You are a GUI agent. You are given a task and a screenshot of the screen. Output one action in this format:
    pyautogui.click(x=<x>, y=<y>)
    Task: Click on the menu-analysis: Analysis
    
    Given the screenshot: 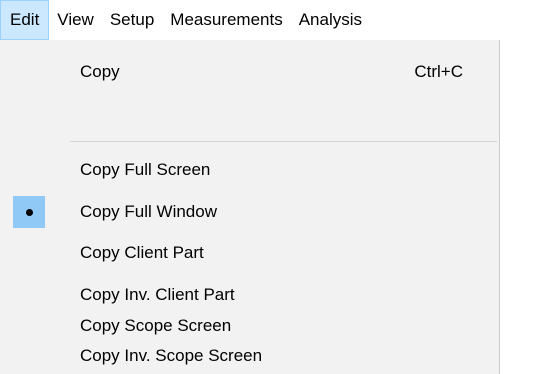 What is the action you would take?
    pyautogui.click(x=330, y=20)
    